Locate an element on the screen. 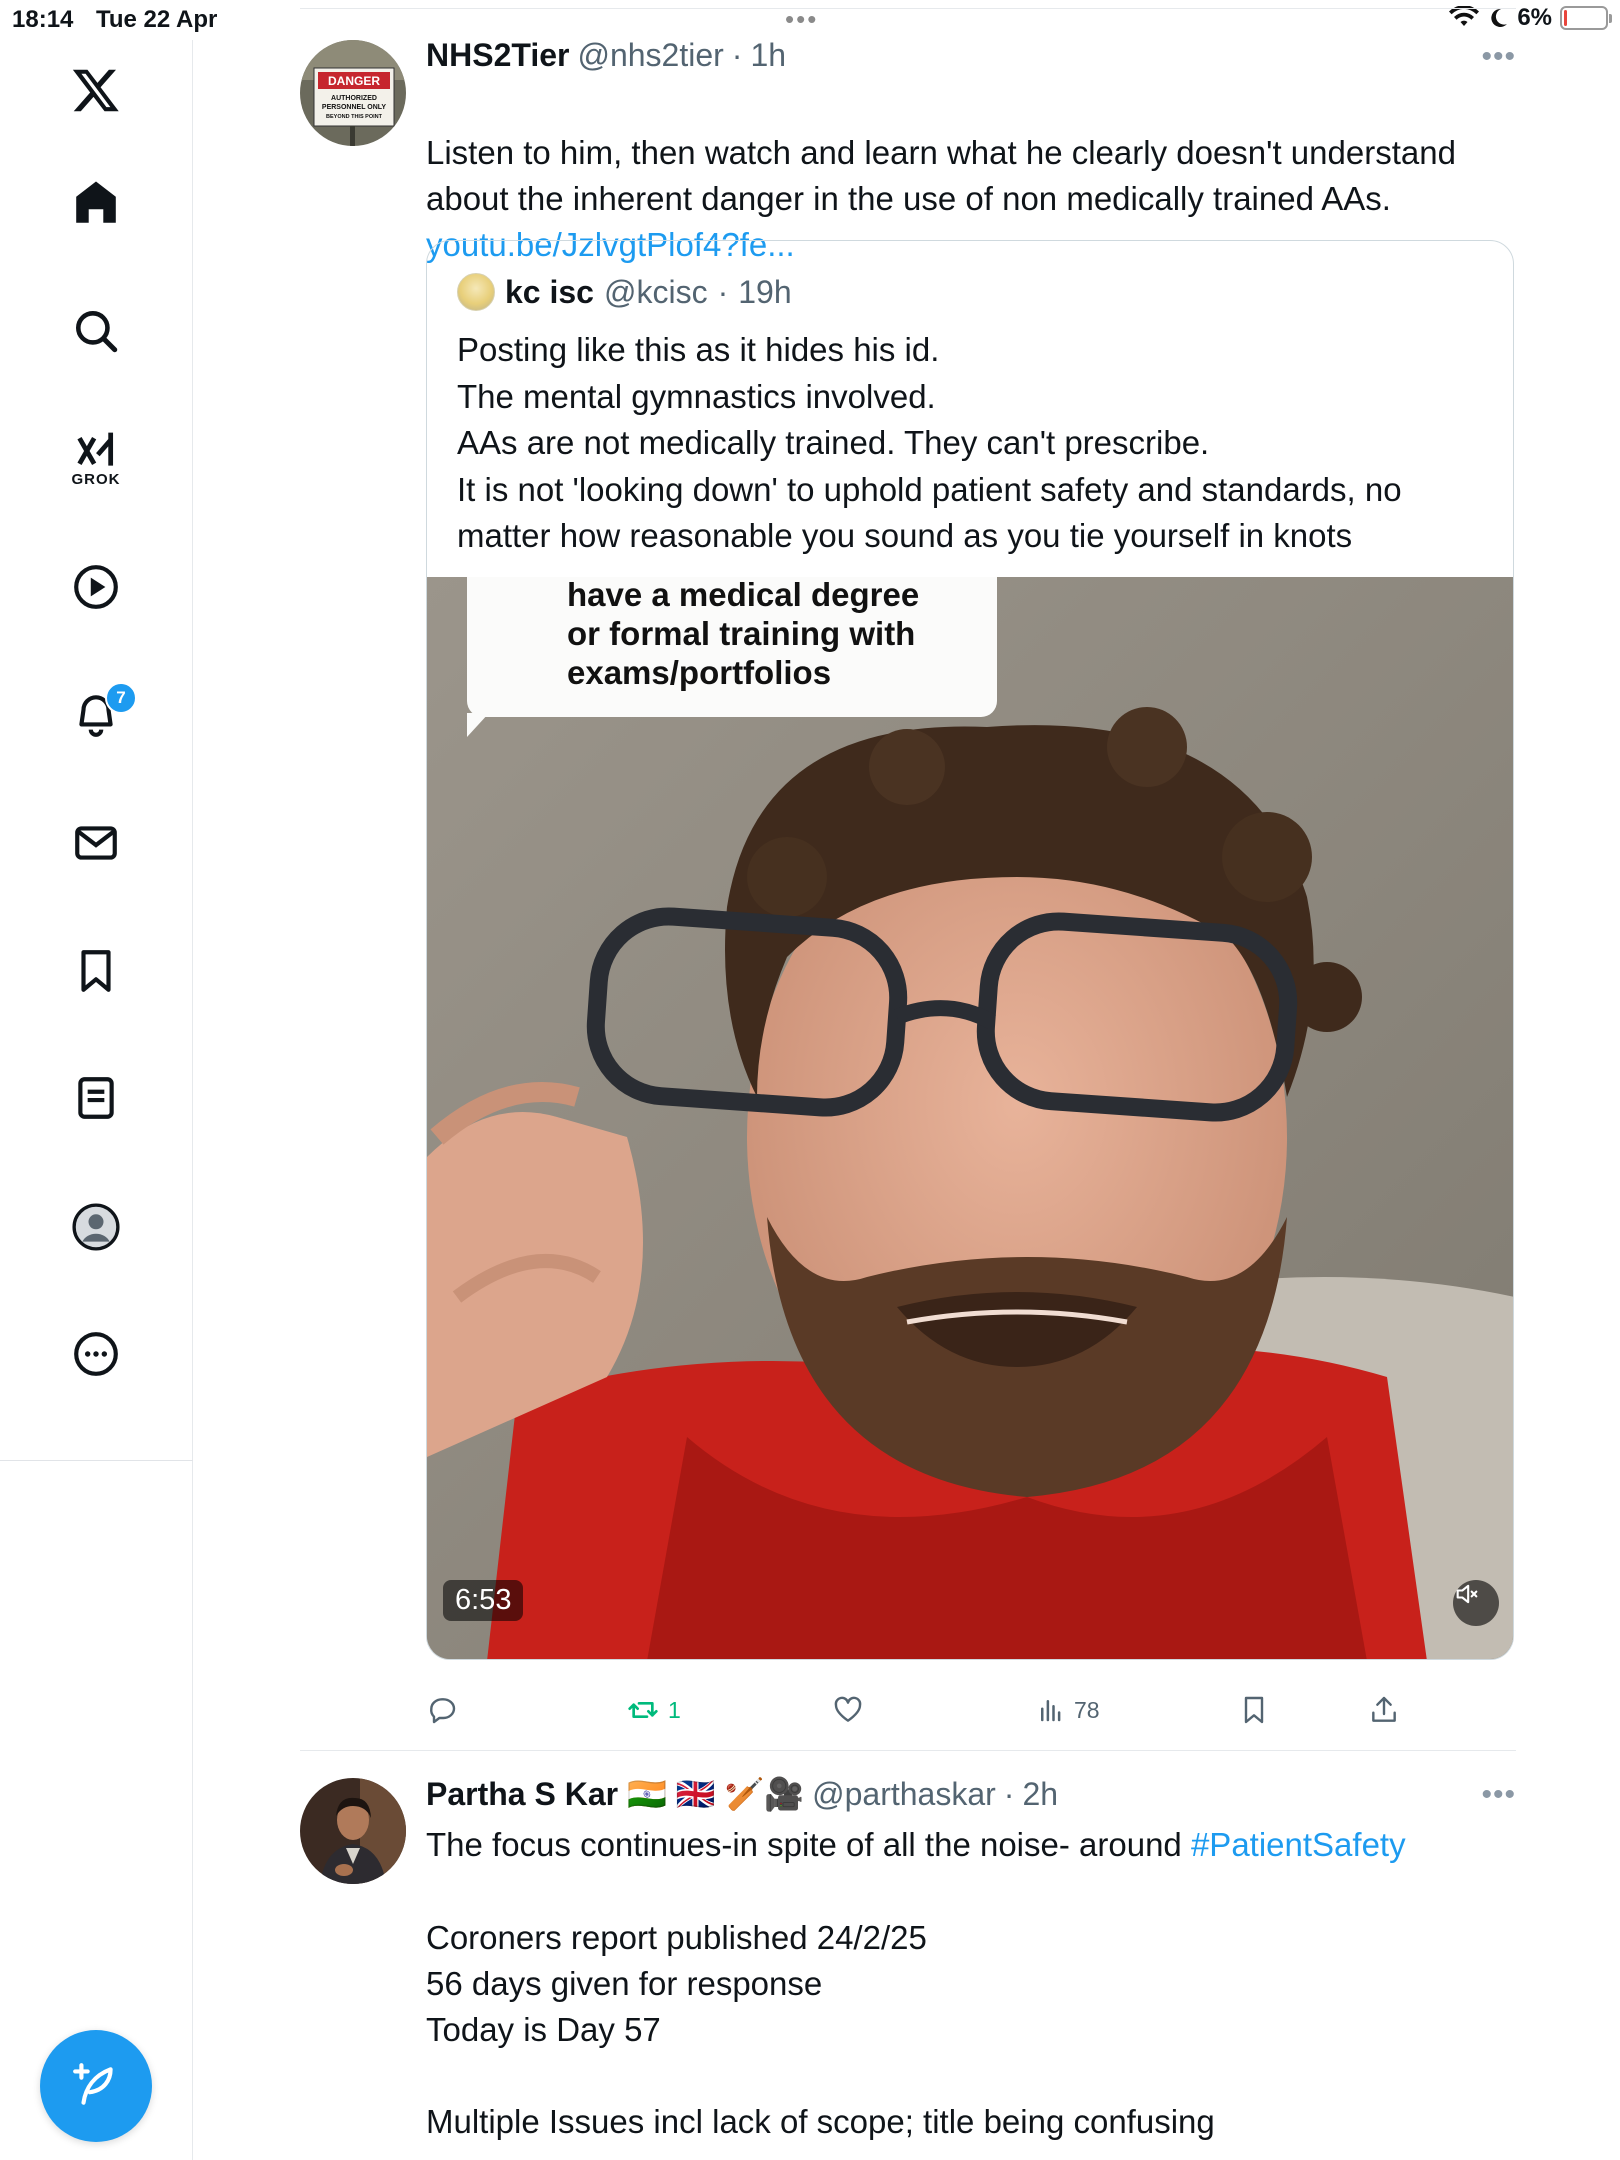 This screenshot has width=1620, height=2160. timestamp: 1h is located at coordinates (768, 55).